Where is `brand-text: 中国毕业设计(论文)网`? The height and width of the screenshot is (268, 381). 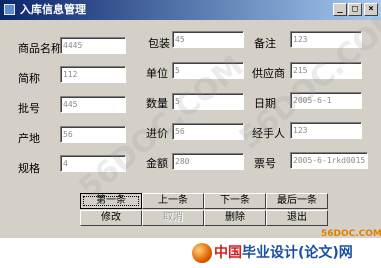
brand-text: 中国毕业设计(论文)网 is located at coordinates (283, 253).